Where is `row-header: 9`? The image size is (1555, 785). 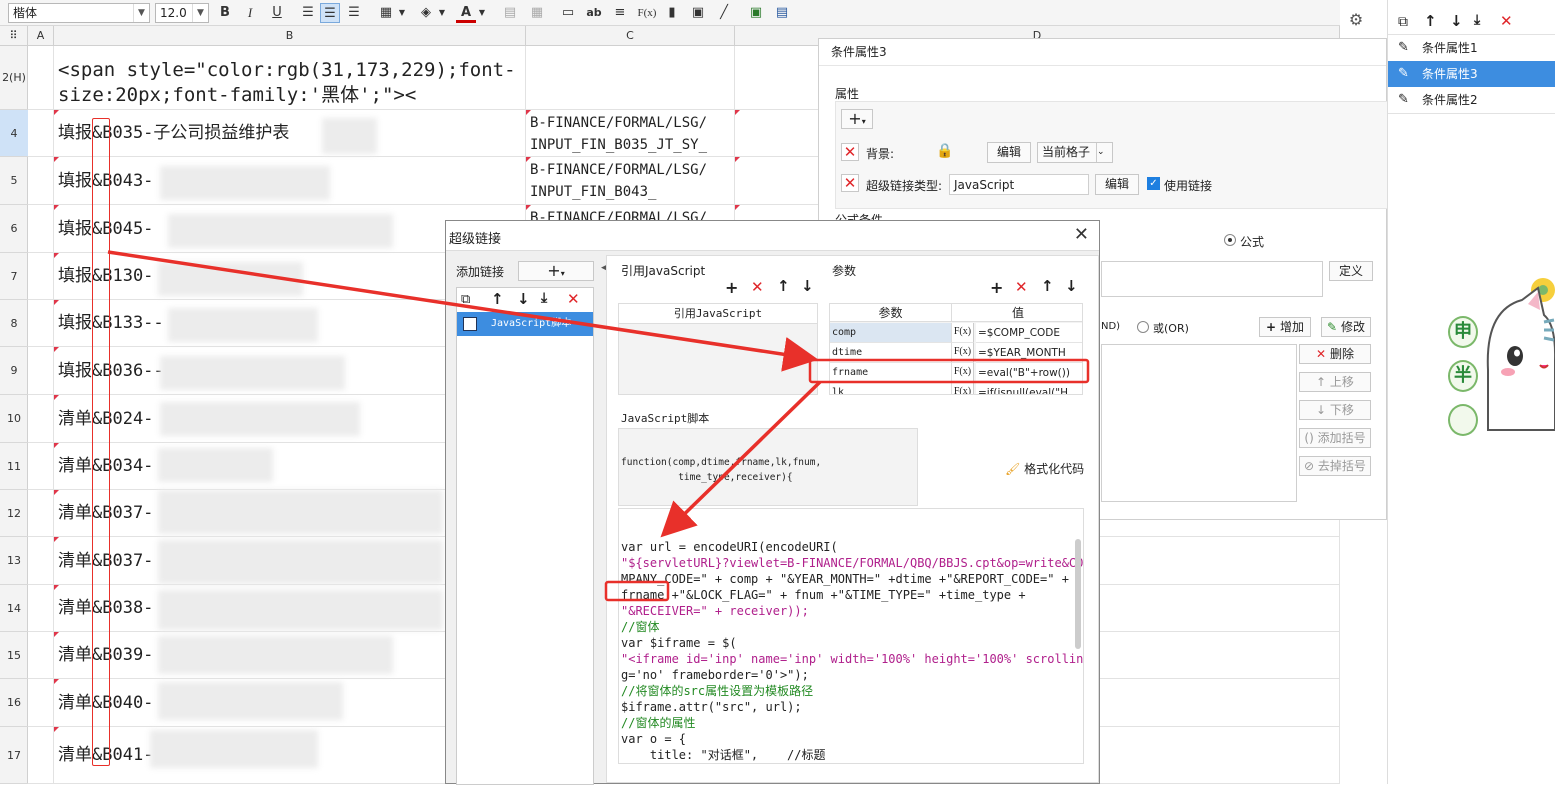 row-header: 9 is located at coordinates (14, 371).